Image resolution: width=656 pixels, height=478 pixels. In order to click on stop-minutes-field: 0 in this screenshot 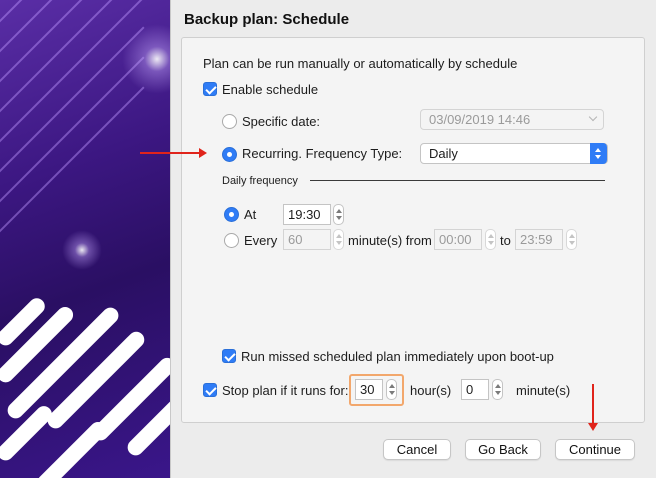, I will do `click(475, 389)`.